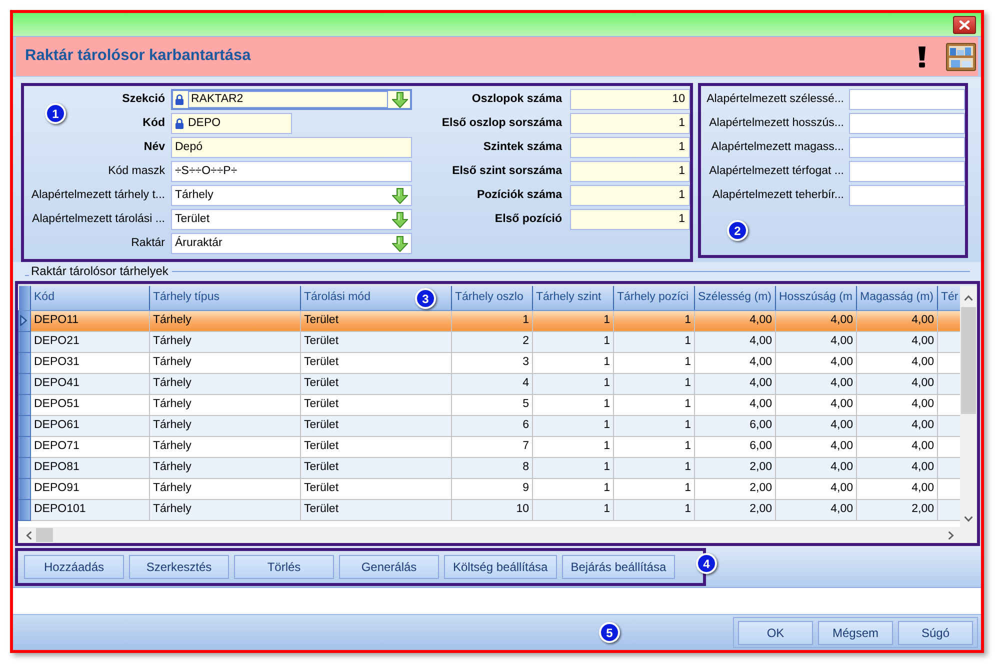 This screenshot has width=995, height=664. What do you see at coordinates (735, 488) in the screenshot?
I see `table-cell: 2,00` at bounding box center [735, 488].